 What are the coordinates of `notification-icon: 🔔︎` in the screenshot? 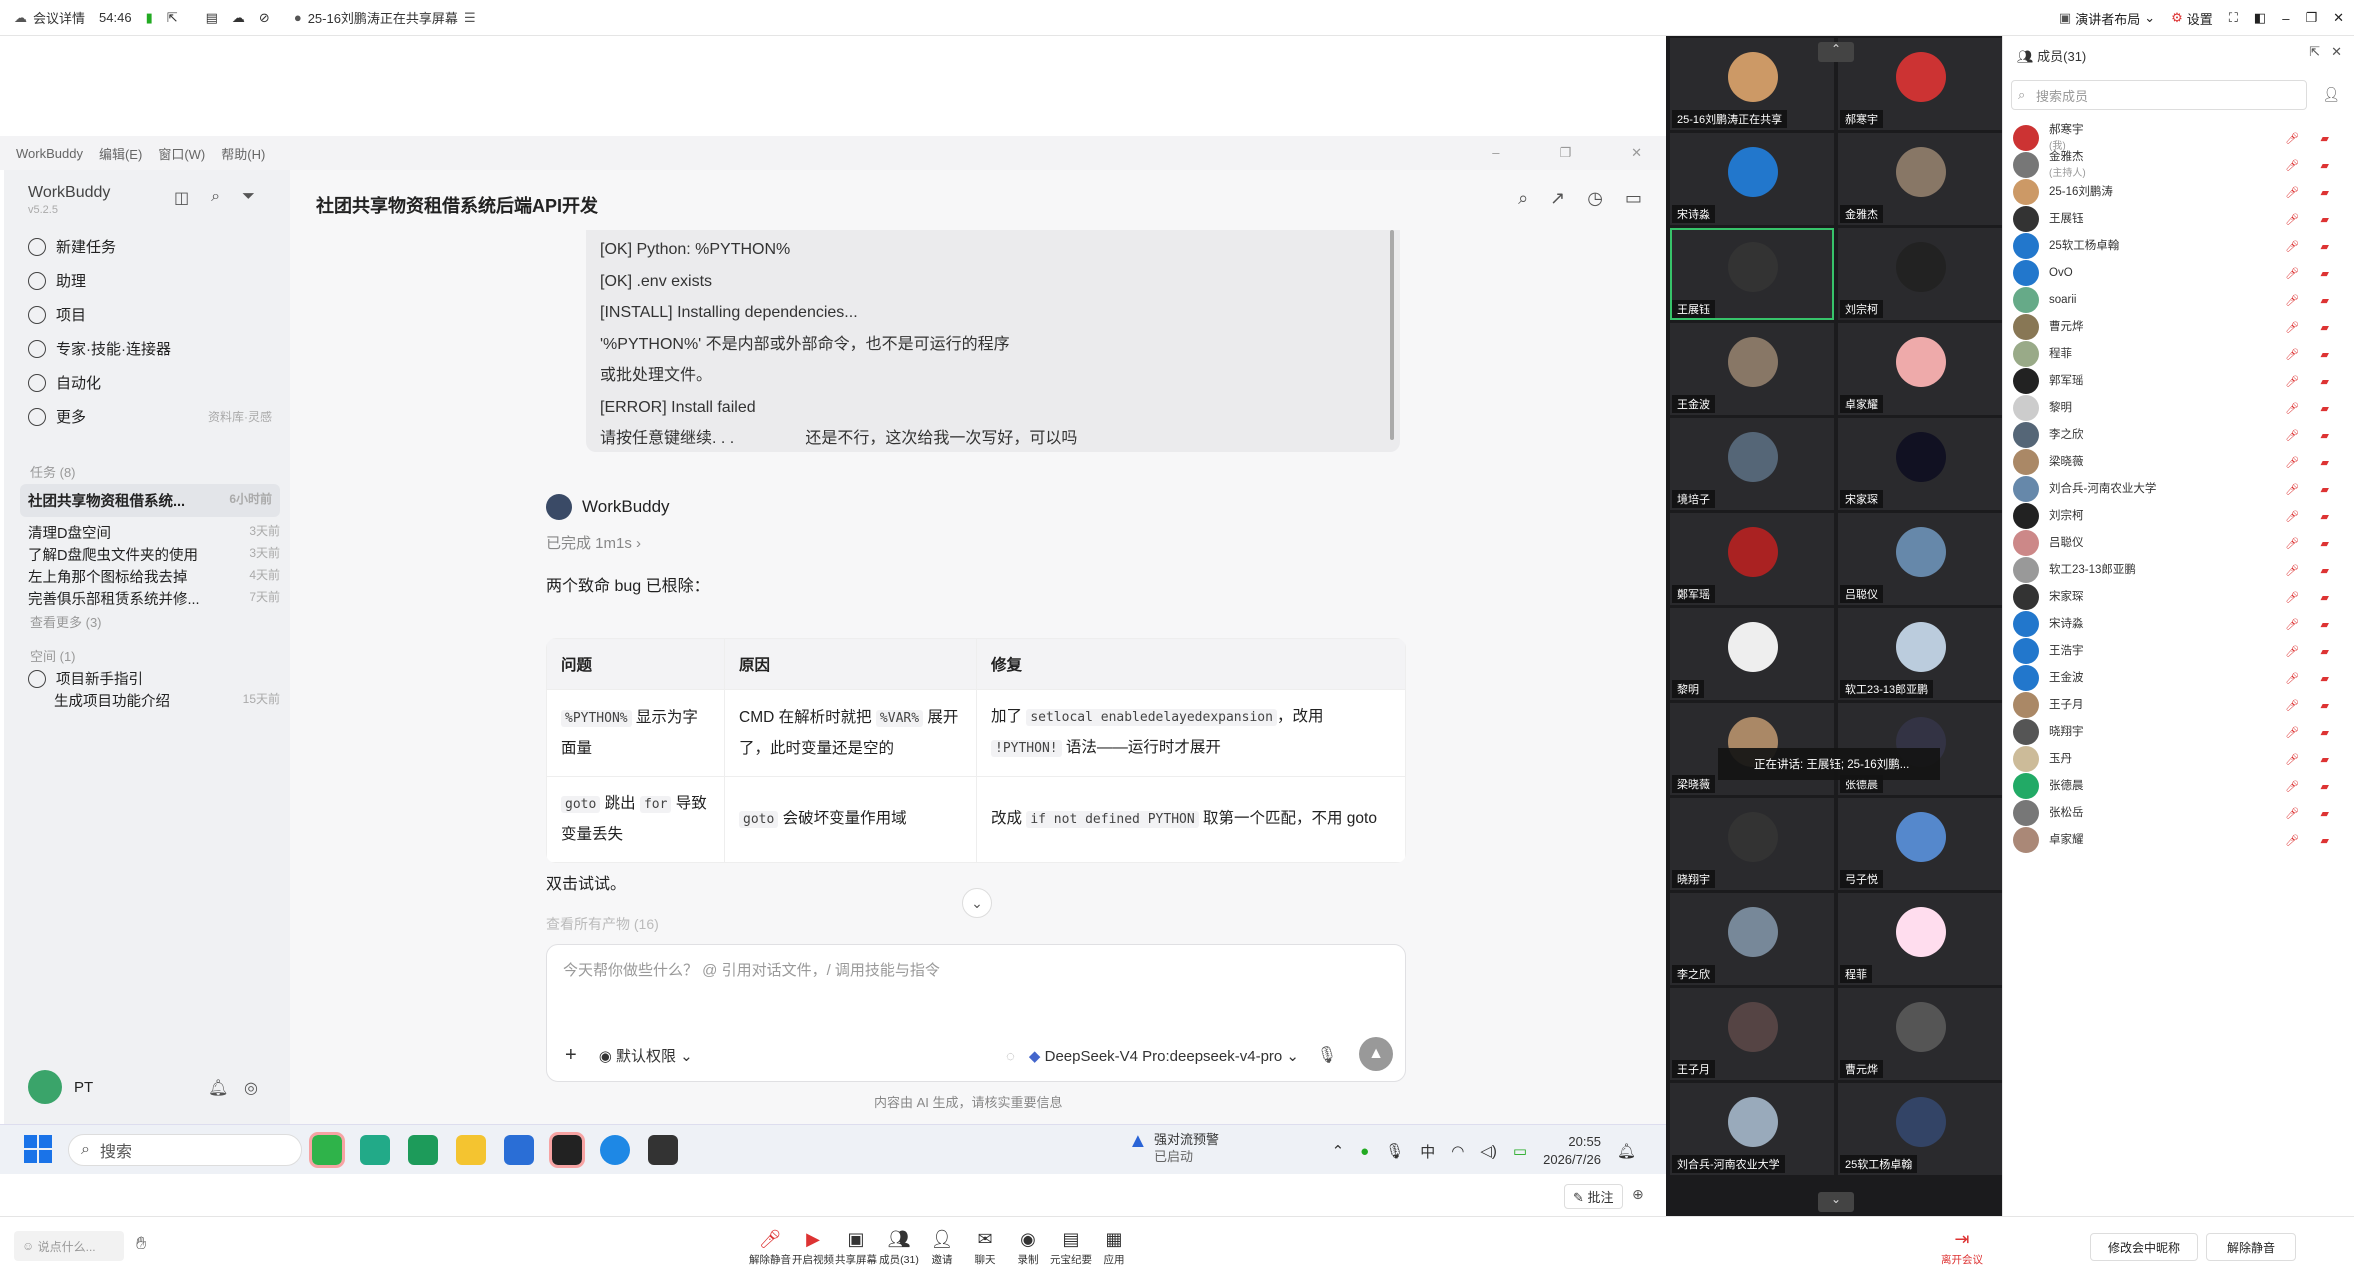 It's located at (1626, 1151).